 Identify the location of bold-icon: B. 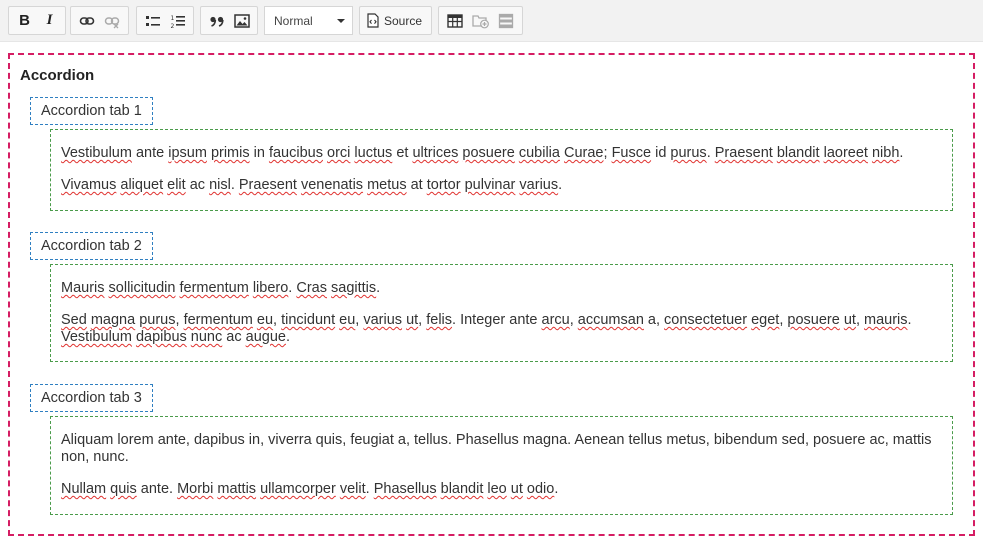
(24, 20).